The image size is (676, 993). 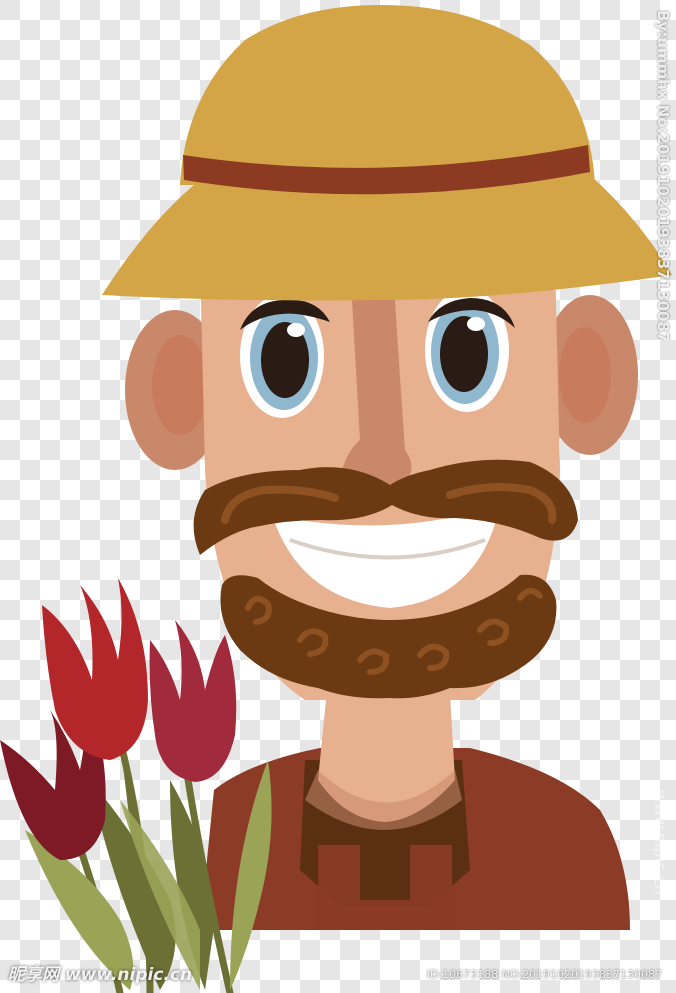 I want to click on watermark-site-vertical: www.nipic.cn, so click(x=660, y=842).